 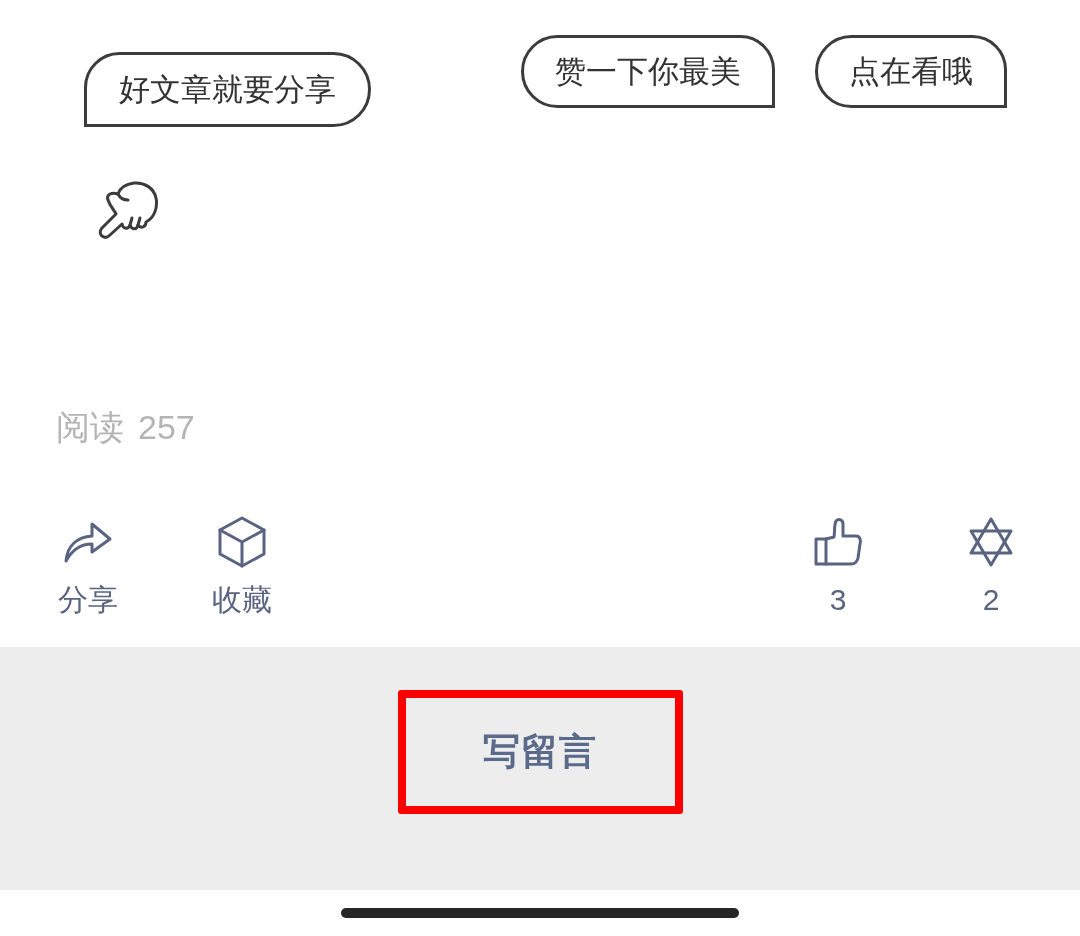 I want to click on read-label: 阅读, so click(x=90, y=427).